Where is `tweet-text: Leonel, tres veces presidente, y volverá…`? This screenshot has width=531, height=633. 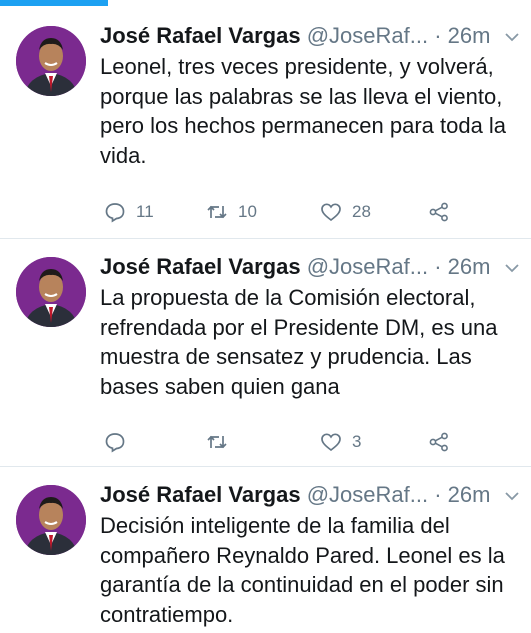
tweet-text: Leonel, tres veces presidente, y volverá… is located at coordinates (303, 111).